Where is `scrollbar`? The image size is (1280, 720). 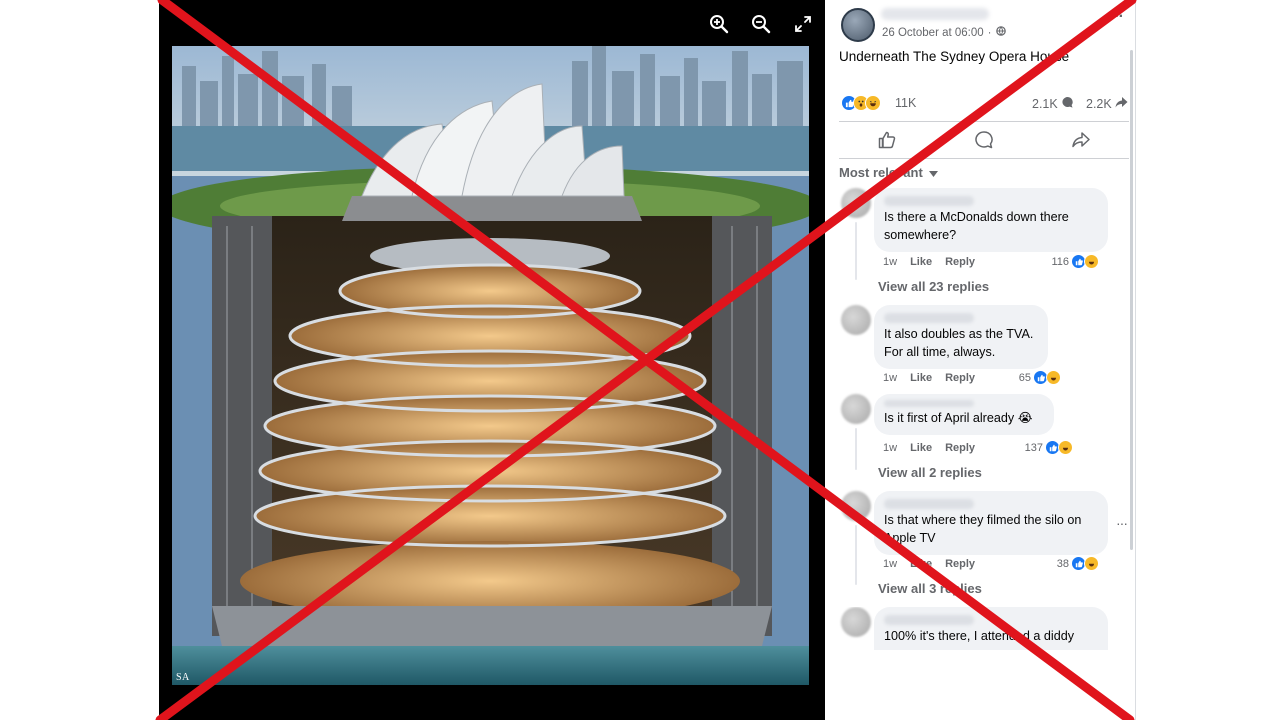
scrollbar is located at coordinates (1131, 300).